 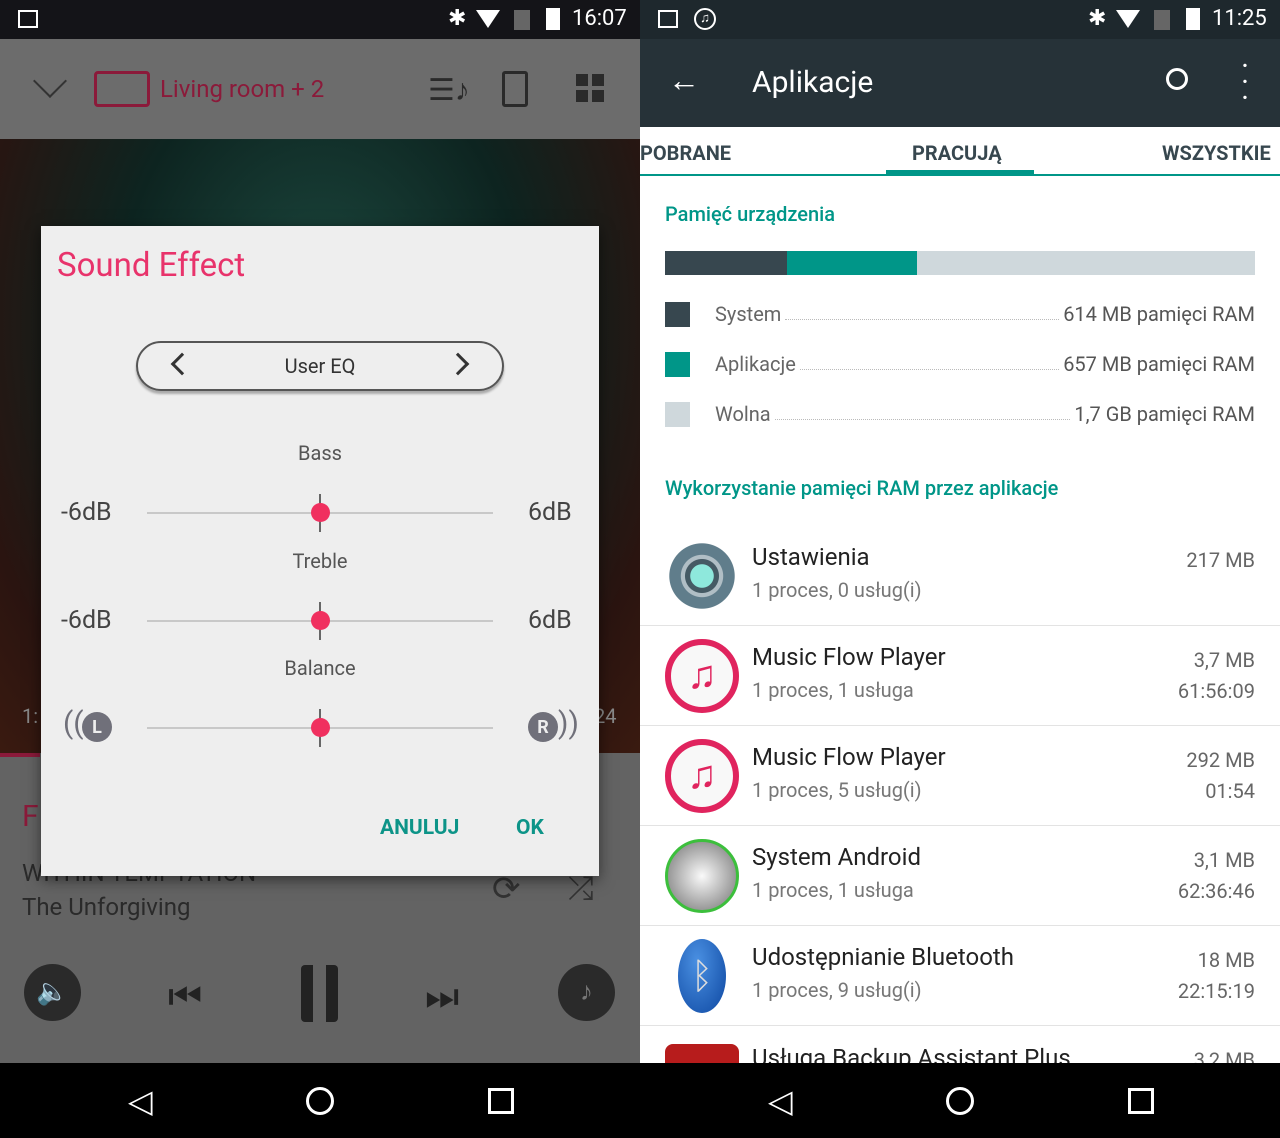 What do you see at coordinates (586, 992) in the screenshot?
I see `sound-effect-button: ♪` at bounding box center [586, 992].